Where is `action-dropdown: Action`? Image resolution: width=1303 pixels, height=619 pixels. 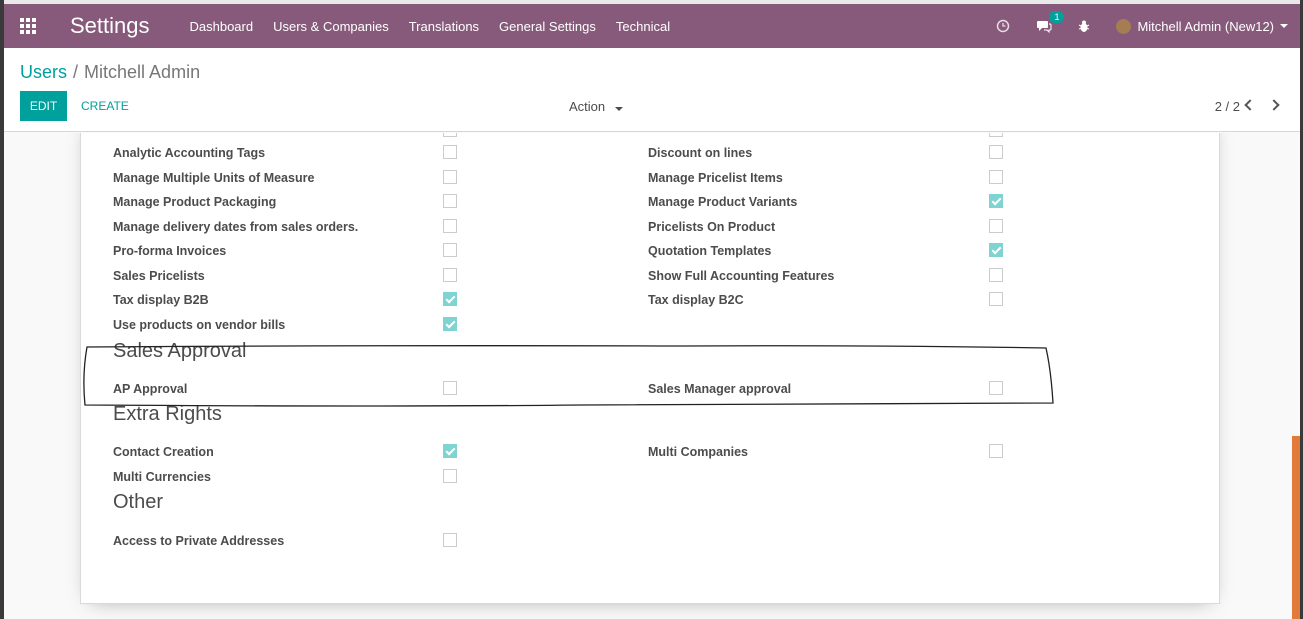
action-dropdown: Action is located at coordinates (596, 106).